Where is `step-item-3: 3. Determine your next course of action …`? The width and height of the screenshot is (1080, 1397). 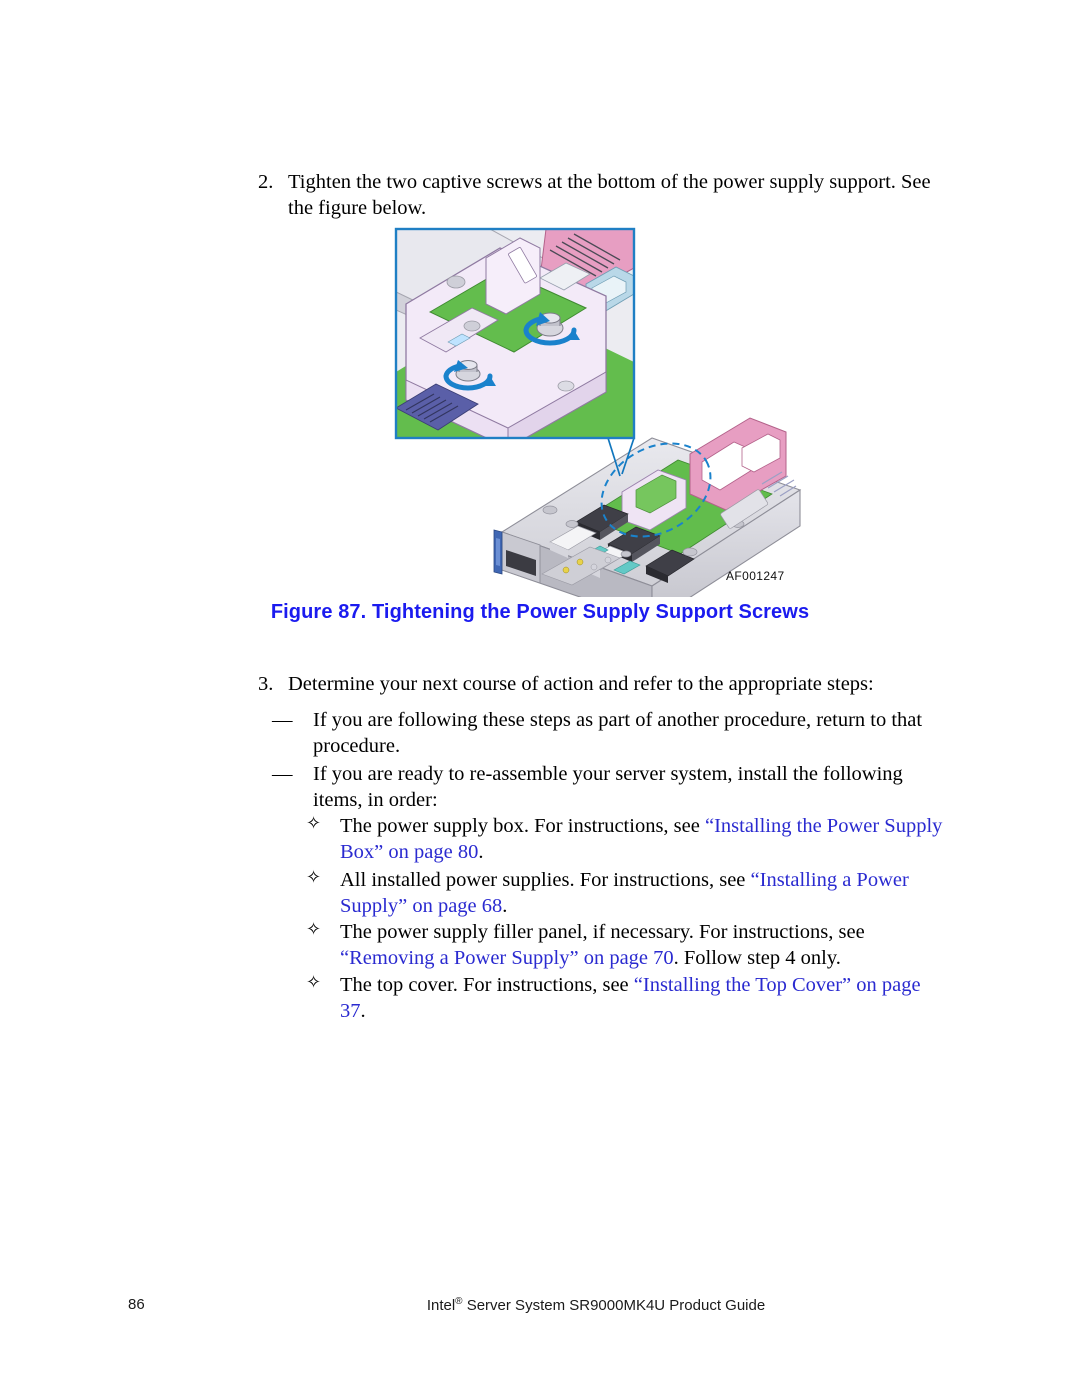 step-item-3: 3. Determine your next course of action … is located at coordinates (601, 685).